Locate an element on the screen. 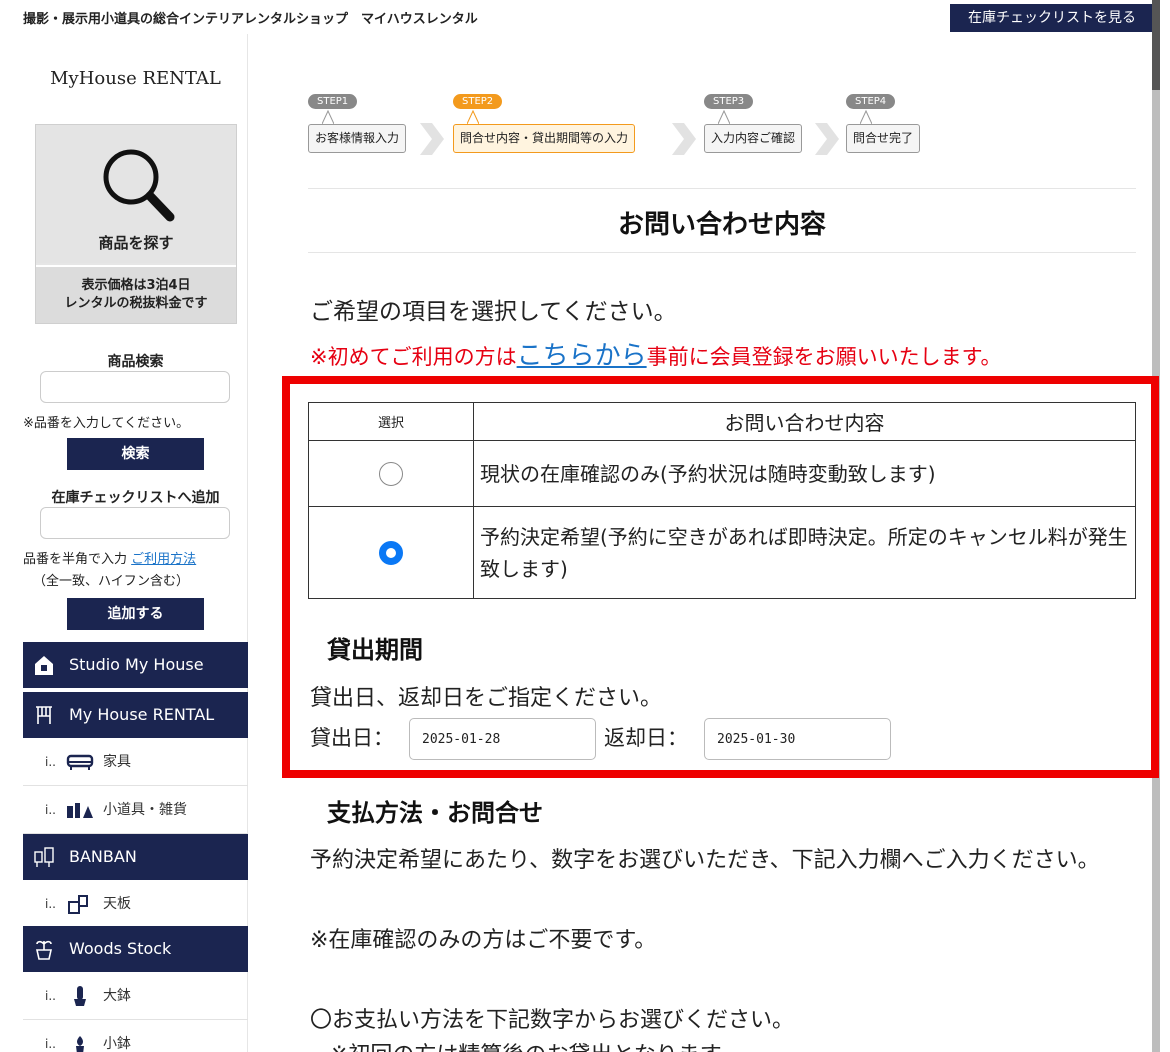  step-label: 問合せ完了 is located at coordinates (883, 138).